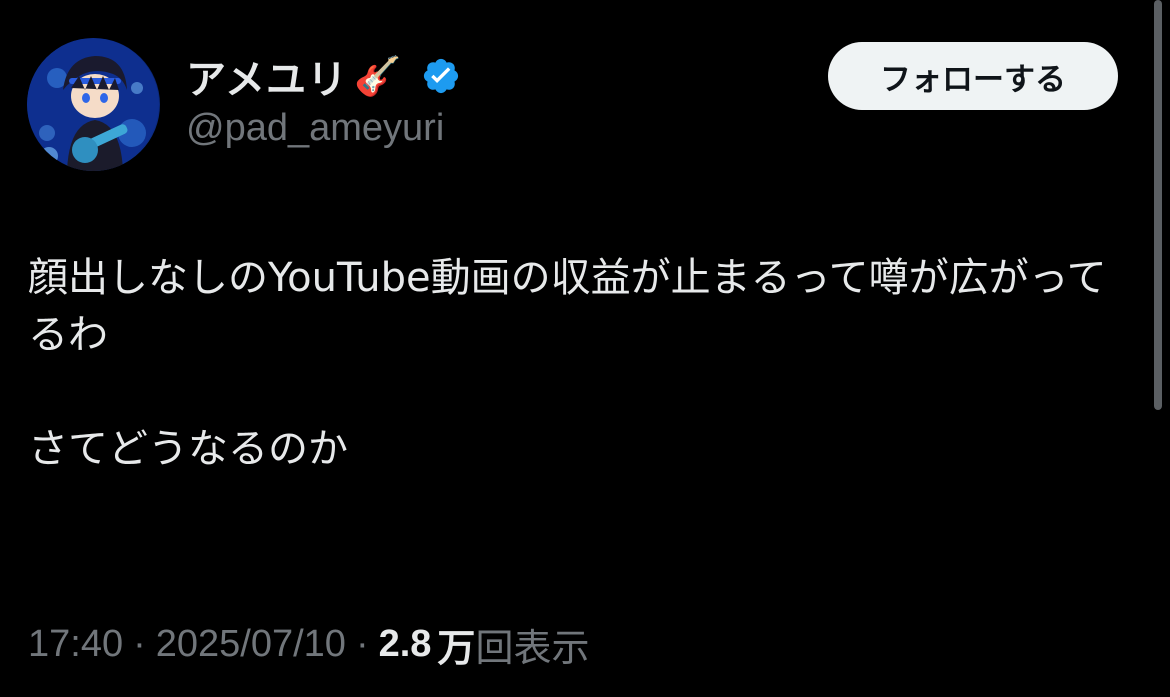 Image resolution: width=1170 pixels, height=697 pixels. What do you see at coordinates (315, 128) in the screenshot?
I see `author-handle: @pad_ameyuri` at bounding box center [315, 128].